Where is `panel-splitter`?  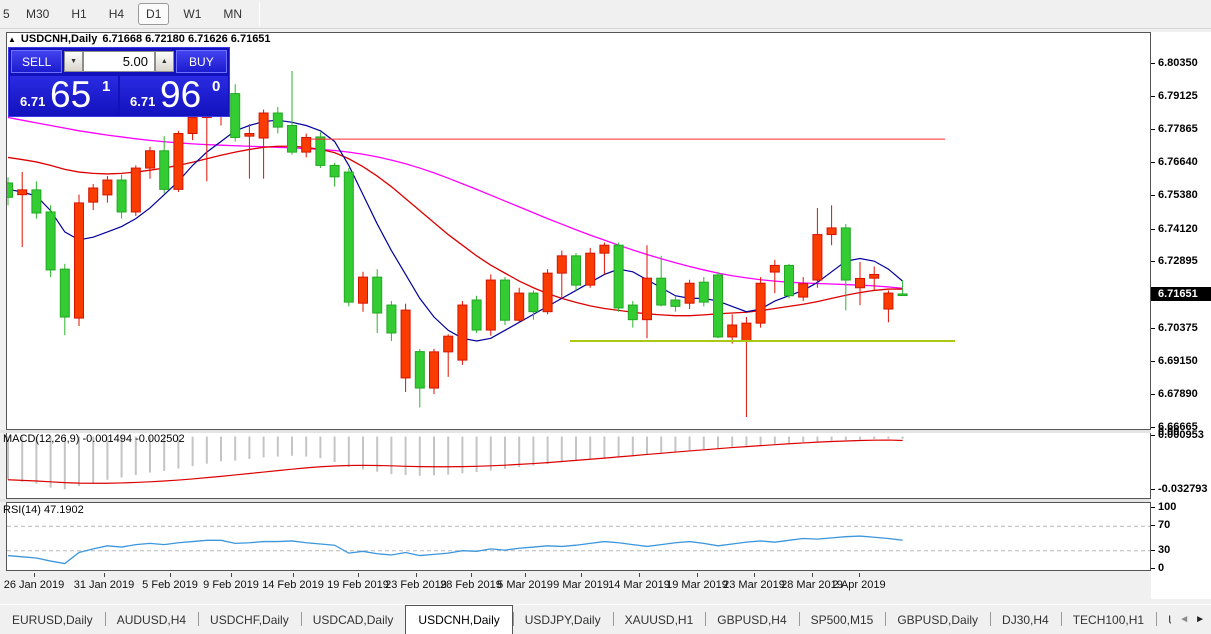 panel-splitter is located at coordinates (605, 500).